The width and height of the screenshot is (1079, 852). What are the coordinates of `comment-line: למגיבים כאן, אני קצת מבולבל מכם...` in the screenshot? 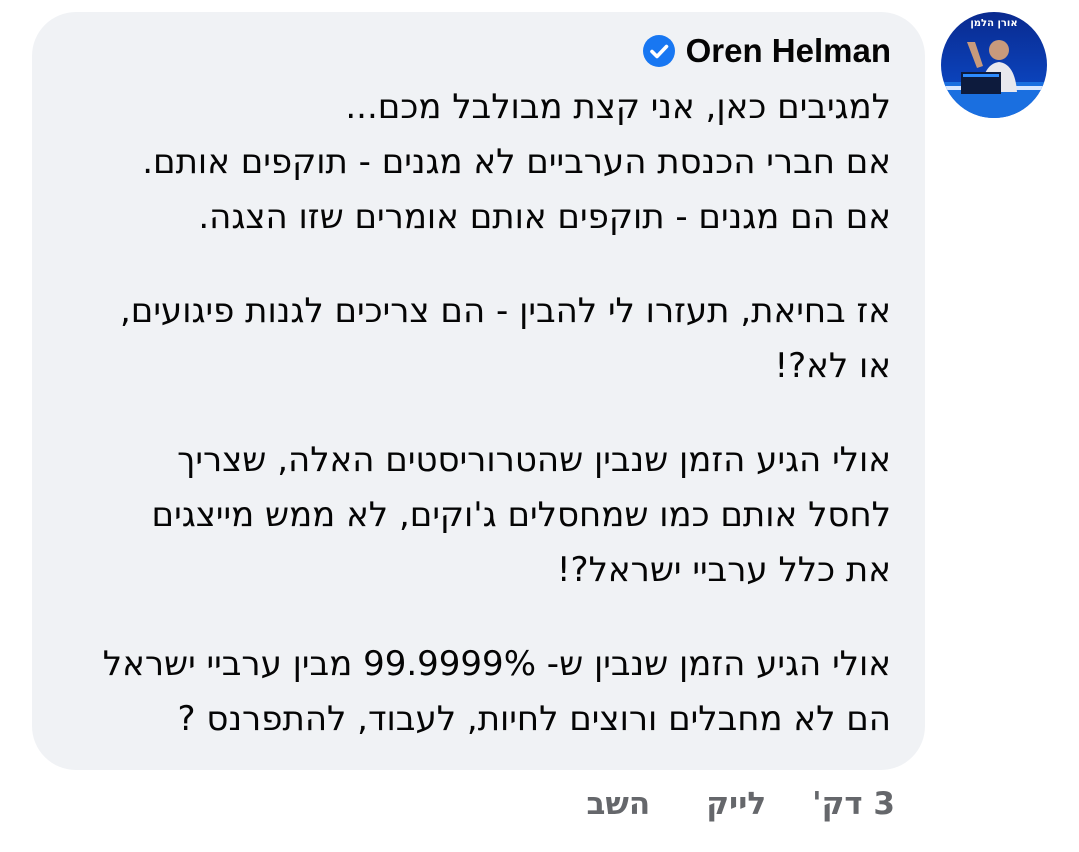 It's located at (618, 107).